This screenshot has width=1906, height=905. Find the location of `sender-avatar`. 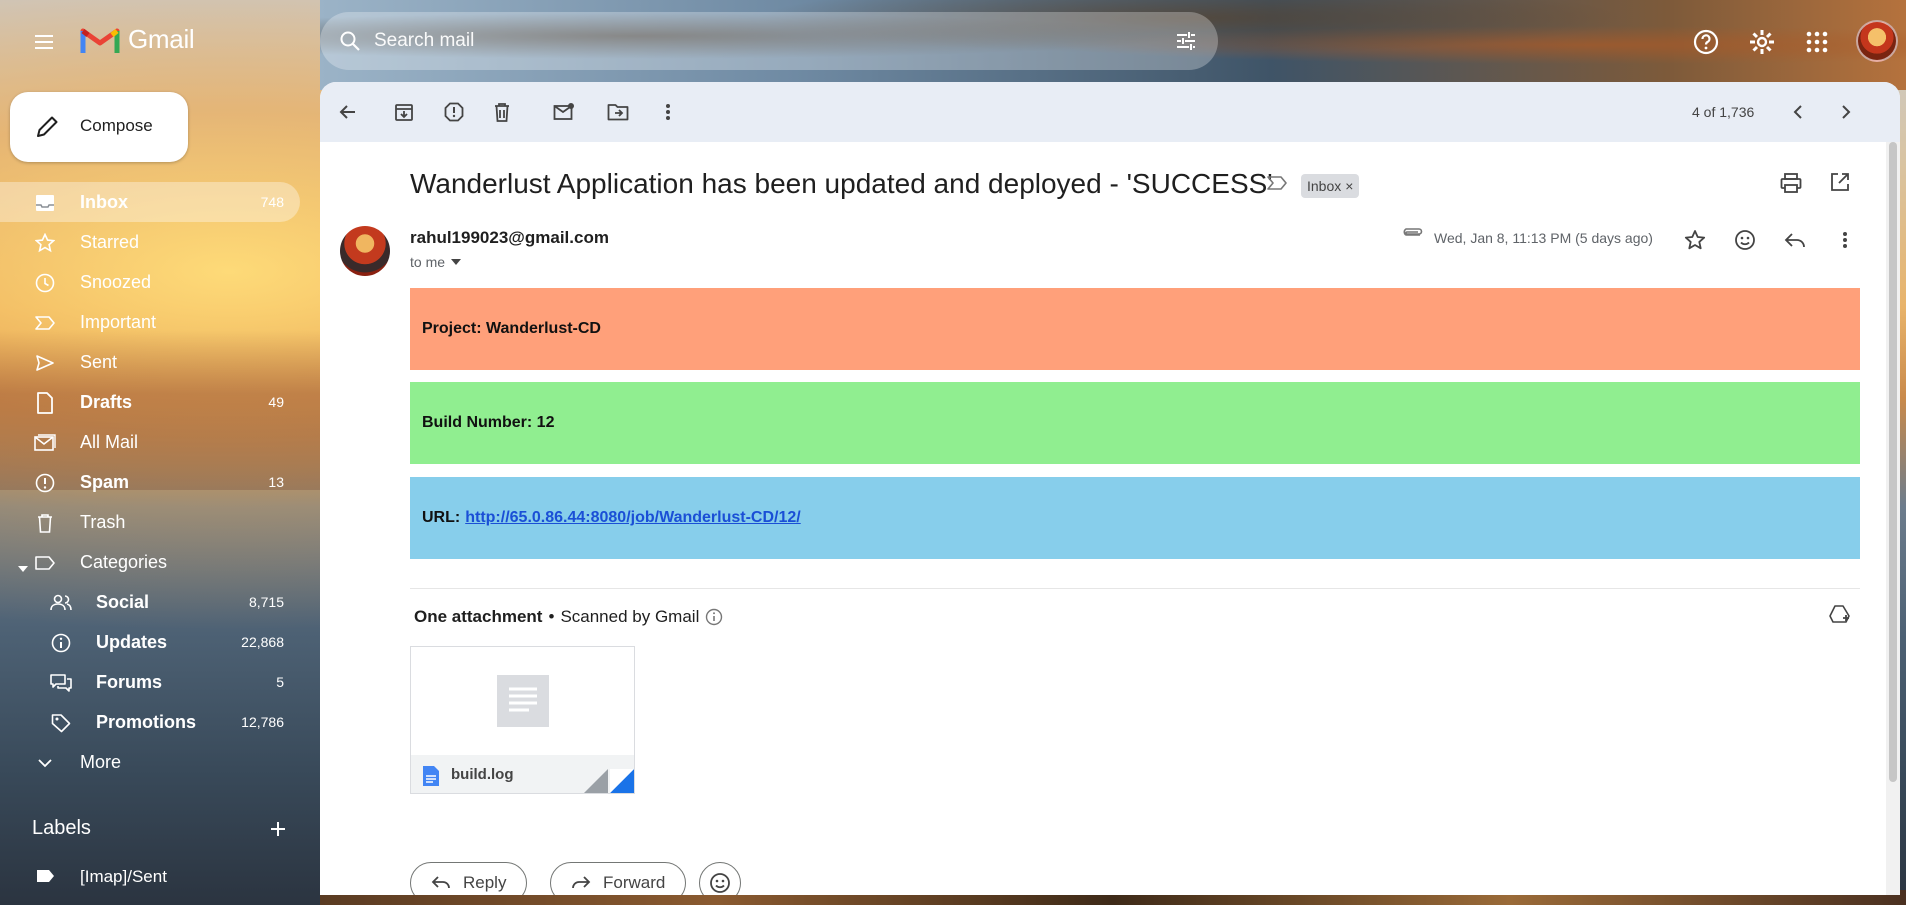

sender-avatar is located at coordinates (365, 251).